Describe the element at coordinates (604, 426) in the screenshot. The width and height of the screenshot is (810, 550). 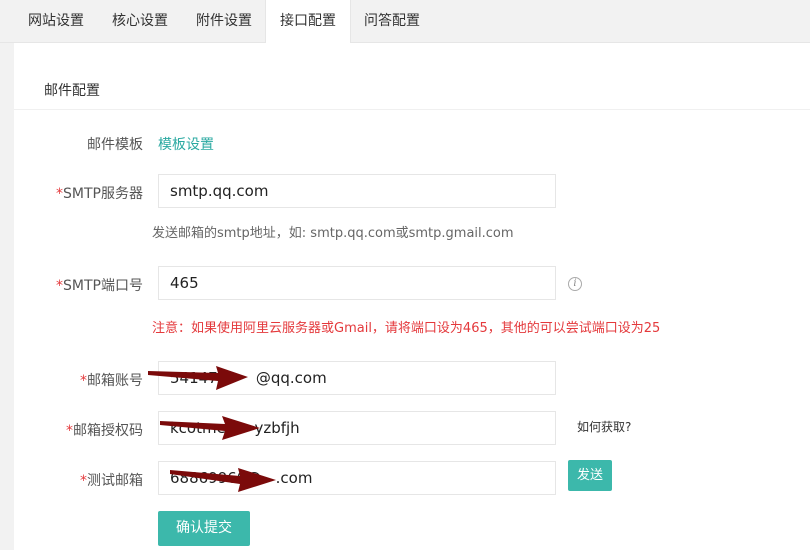
I see `how-to-get-link: 如何获取?` at that location.